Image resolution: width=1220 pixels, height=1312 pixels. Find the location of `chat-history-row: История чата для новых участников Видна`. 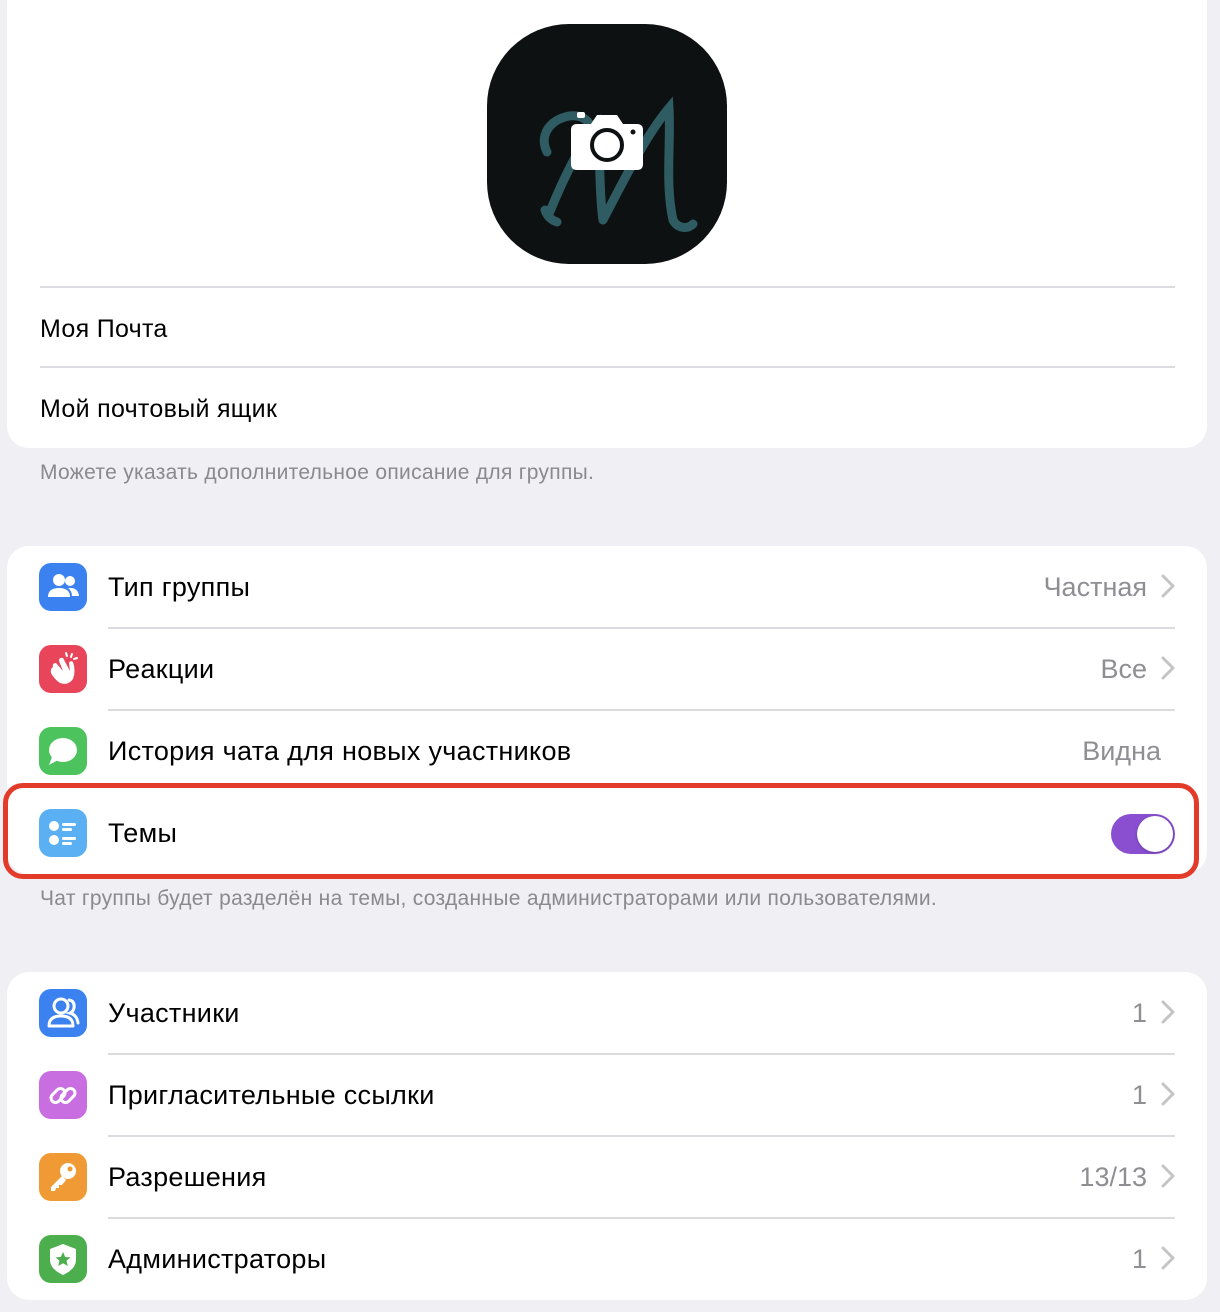

chat-history-row: История чата для новых участников Видна is located at coordinates (607, 751).